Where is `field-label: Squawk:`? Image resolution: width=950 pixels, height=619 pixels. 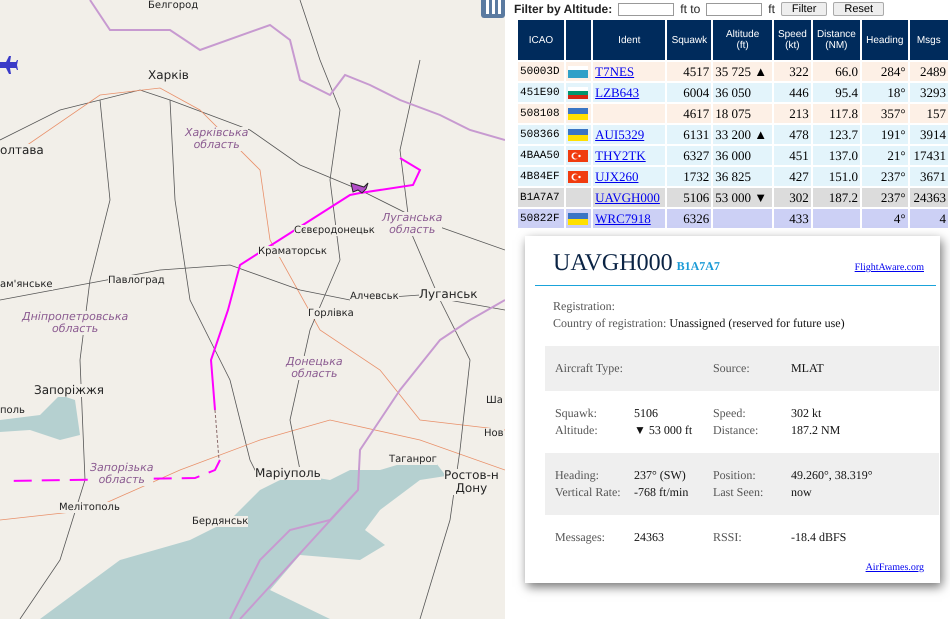 field-label: Squawk: is located at coordinates (576, 413).